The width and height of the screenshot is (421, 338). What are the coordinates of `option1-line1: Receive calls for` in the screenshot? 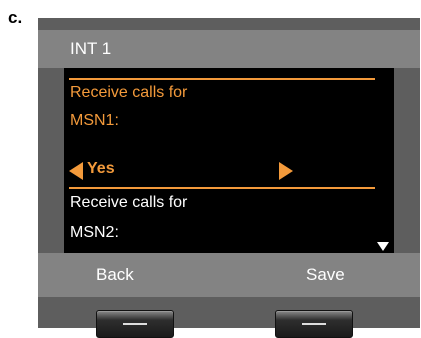 It's located at (129, 92).